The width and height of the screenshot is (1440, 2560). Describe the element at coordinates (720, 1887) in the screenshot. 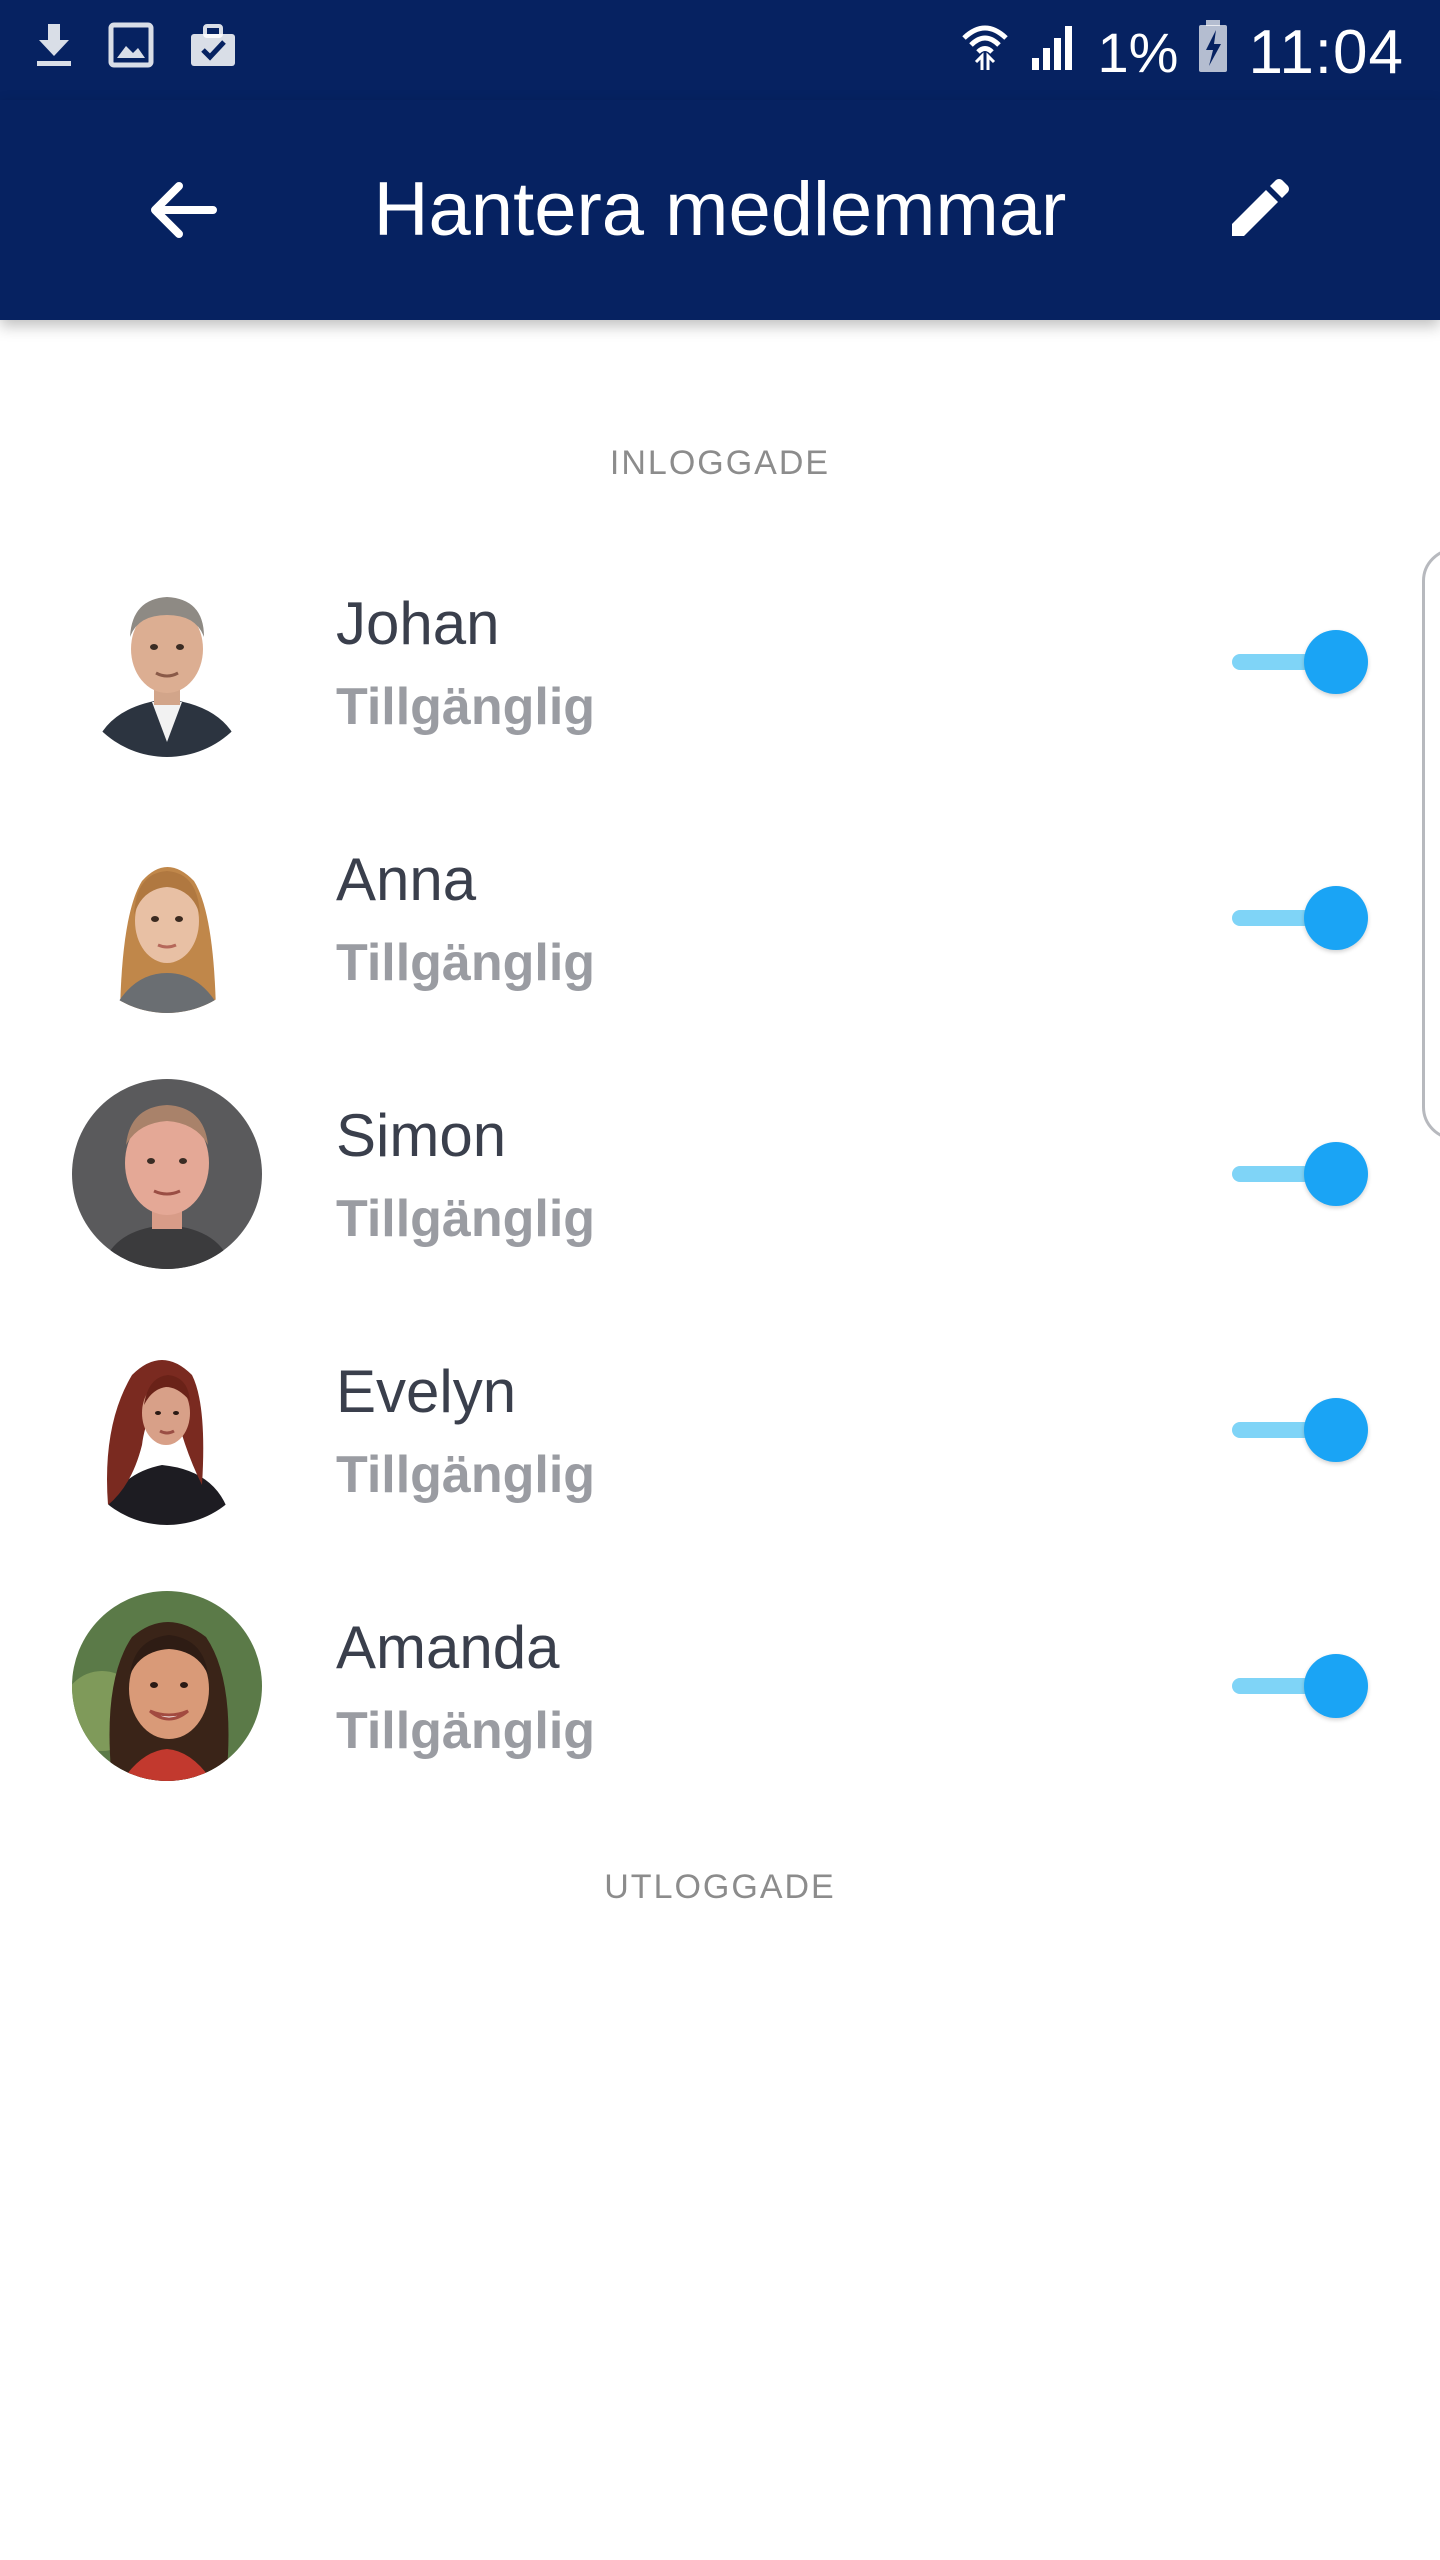

I see `section-header-logged-out: UTLOGGADE` at that location.